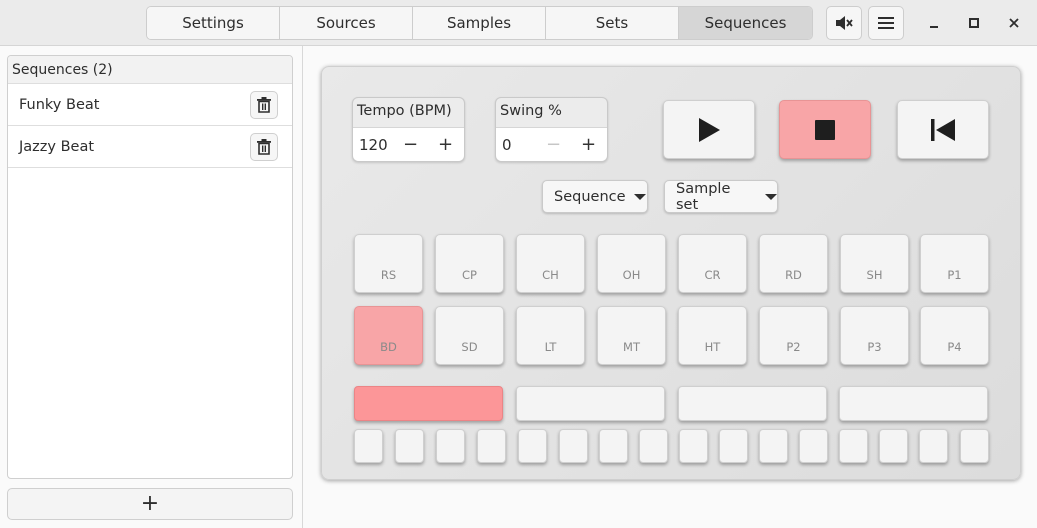  Describe the element at coordinates (631, 275) in the screenshot. I see `pad-label: OH` at that location.